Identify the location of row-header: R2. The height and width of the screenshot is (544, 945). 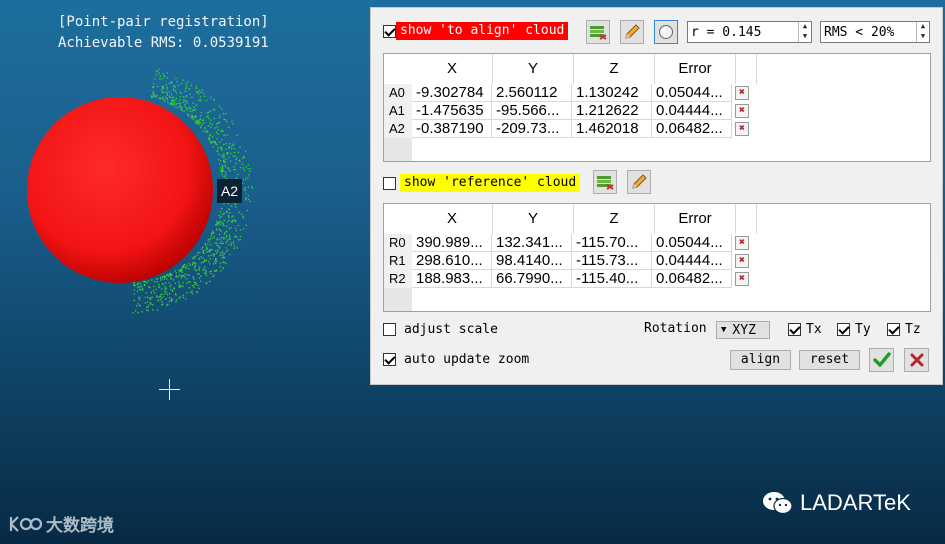
(397, 278).